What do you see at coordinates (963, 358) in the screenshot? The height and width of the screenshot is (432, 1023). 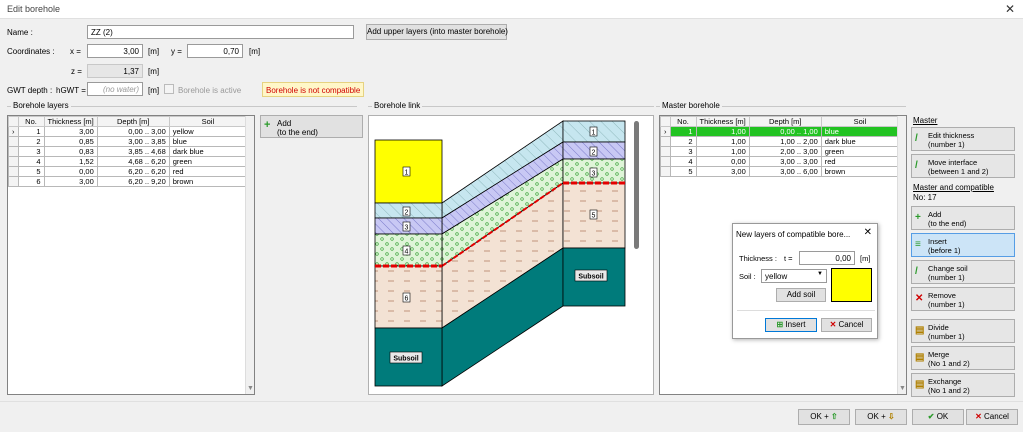 I see `merge-button: ▤ Merge (No 1 and 2)` at bounding box center [963, 358].